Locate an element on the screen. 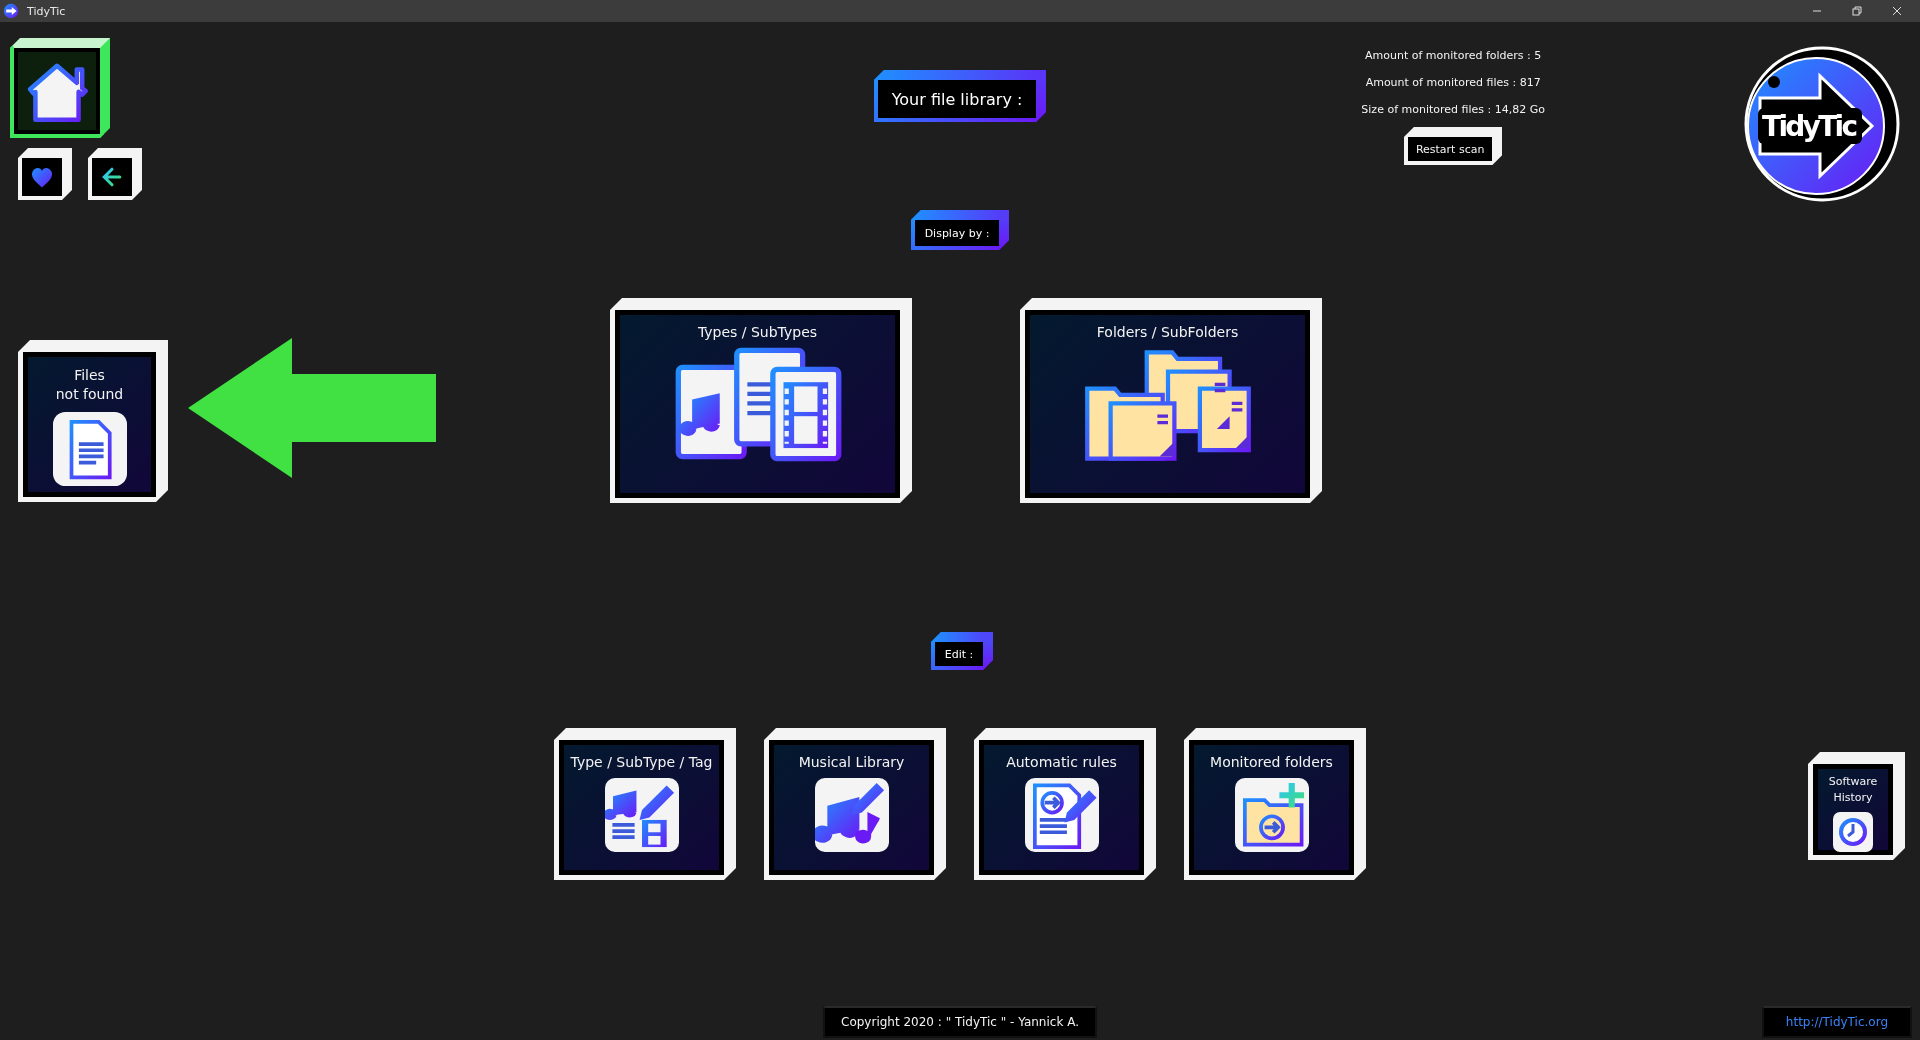 The height and width of the screenshot is (1040, 1920). favorites-button is located at coordinates (45, 174).